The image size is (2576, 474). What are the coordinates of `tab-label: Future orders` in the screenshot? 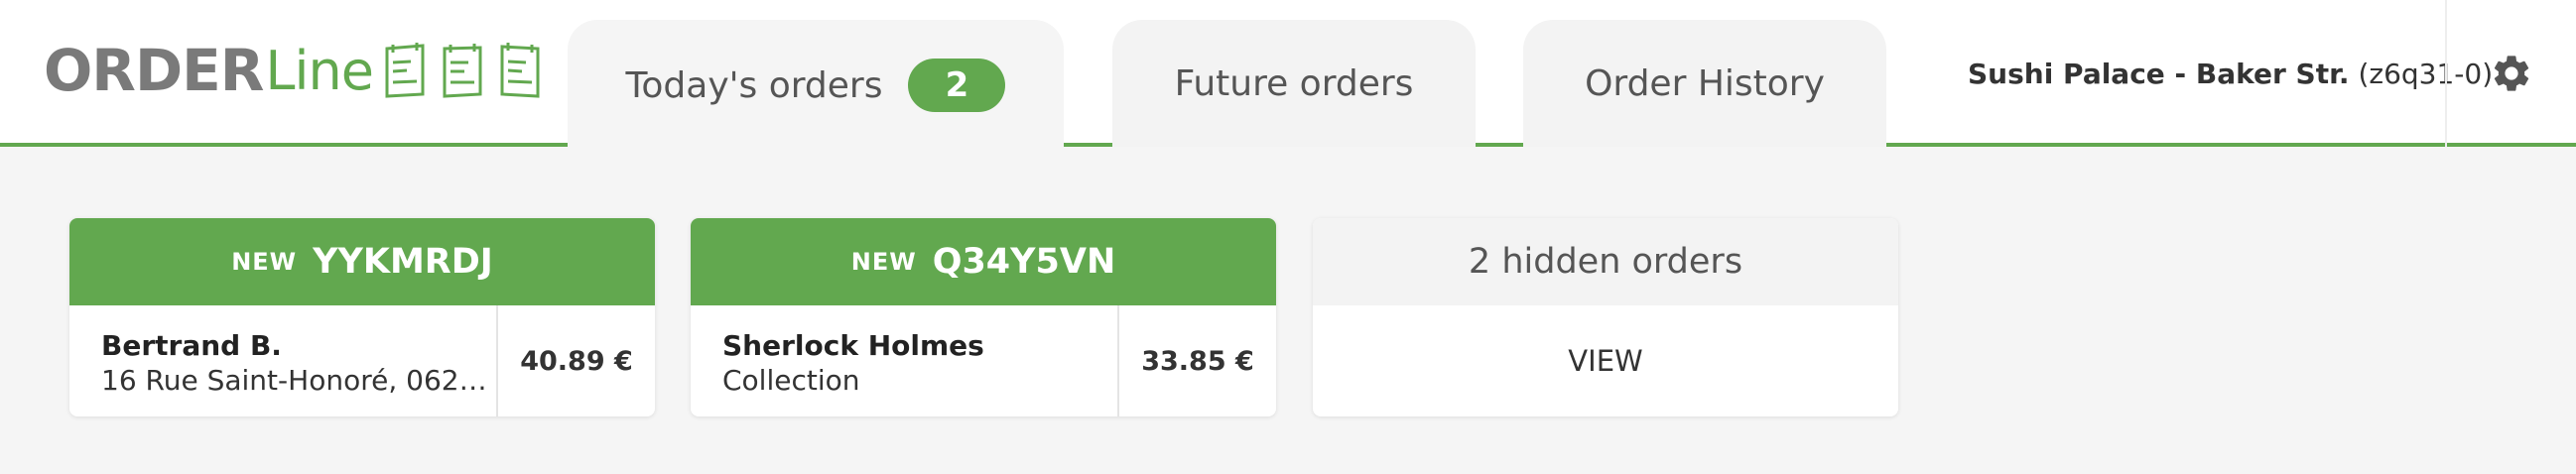 It's located at (1294, 83).